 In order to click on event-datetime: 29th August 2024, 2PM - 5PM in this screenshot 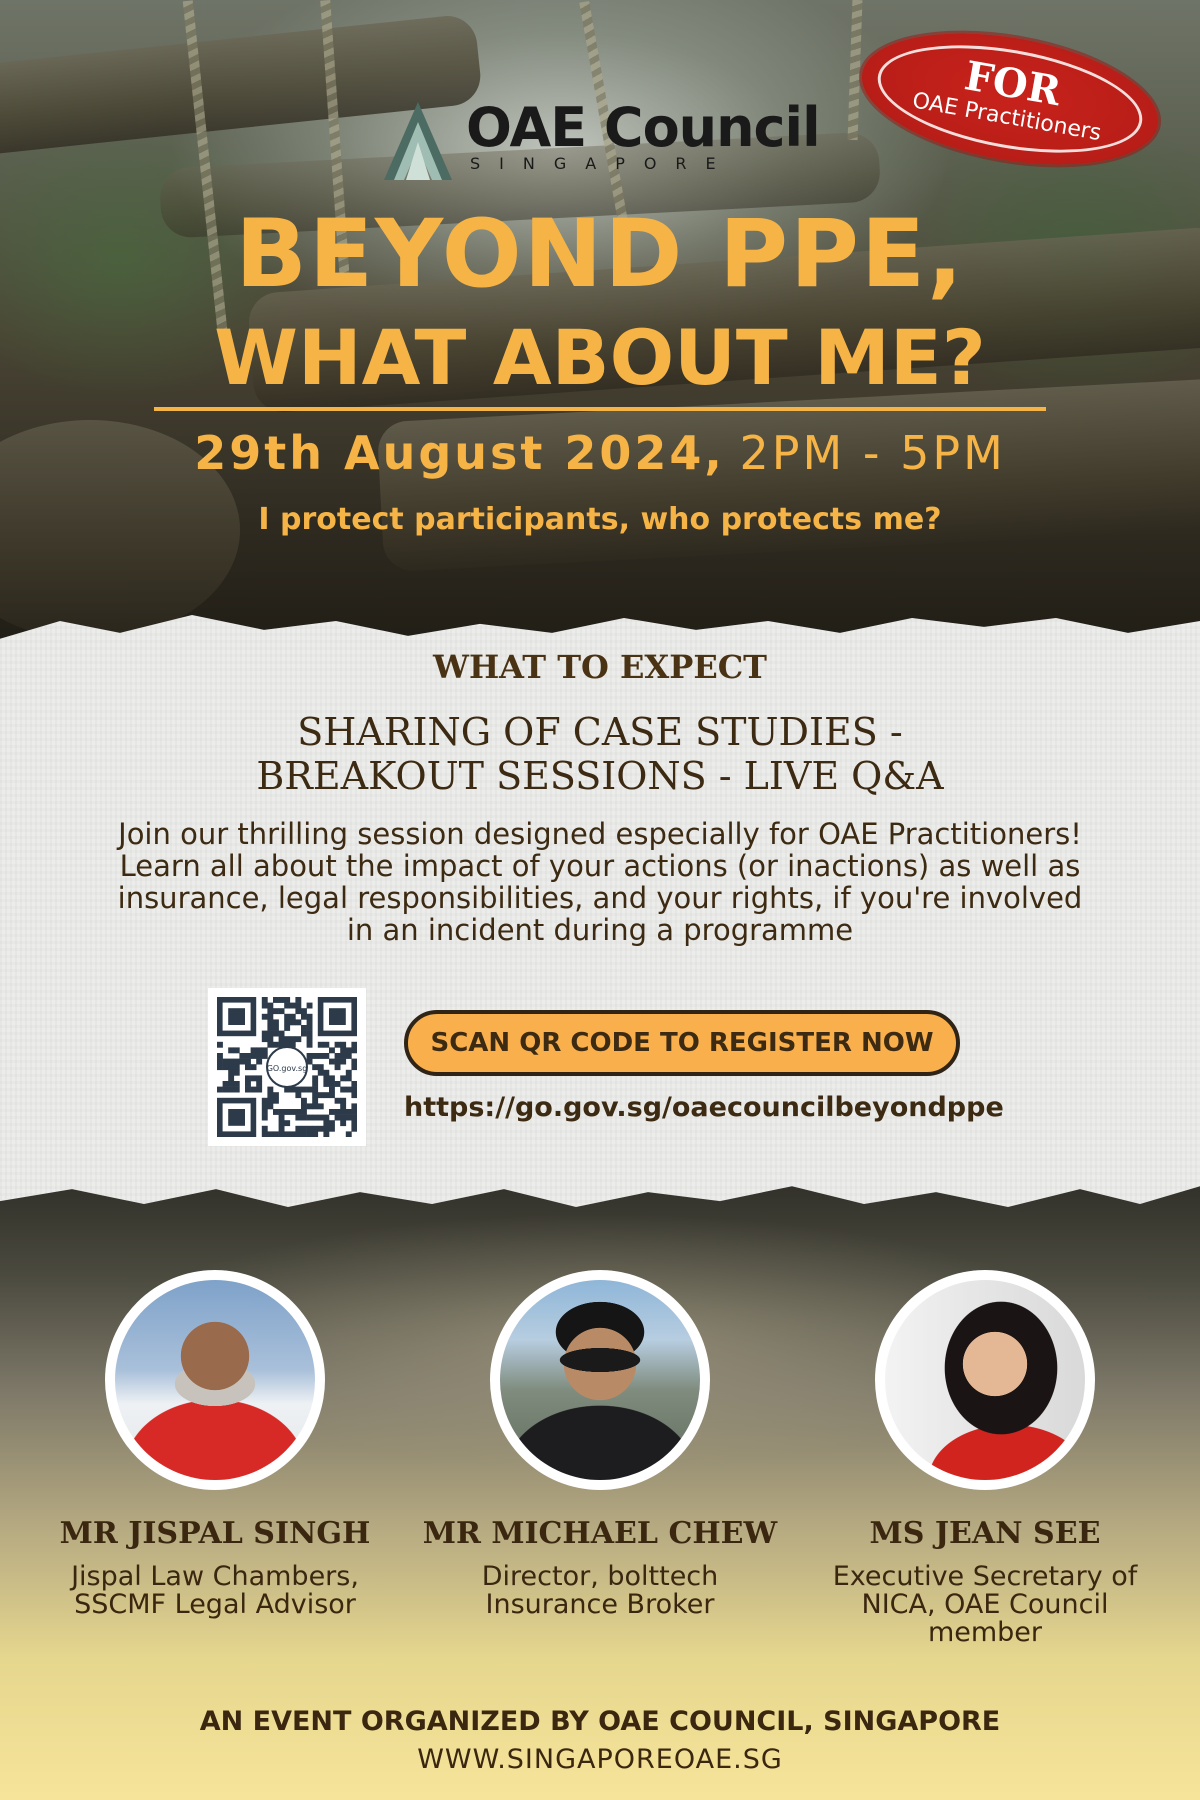, I will do `click(600, 453)`.